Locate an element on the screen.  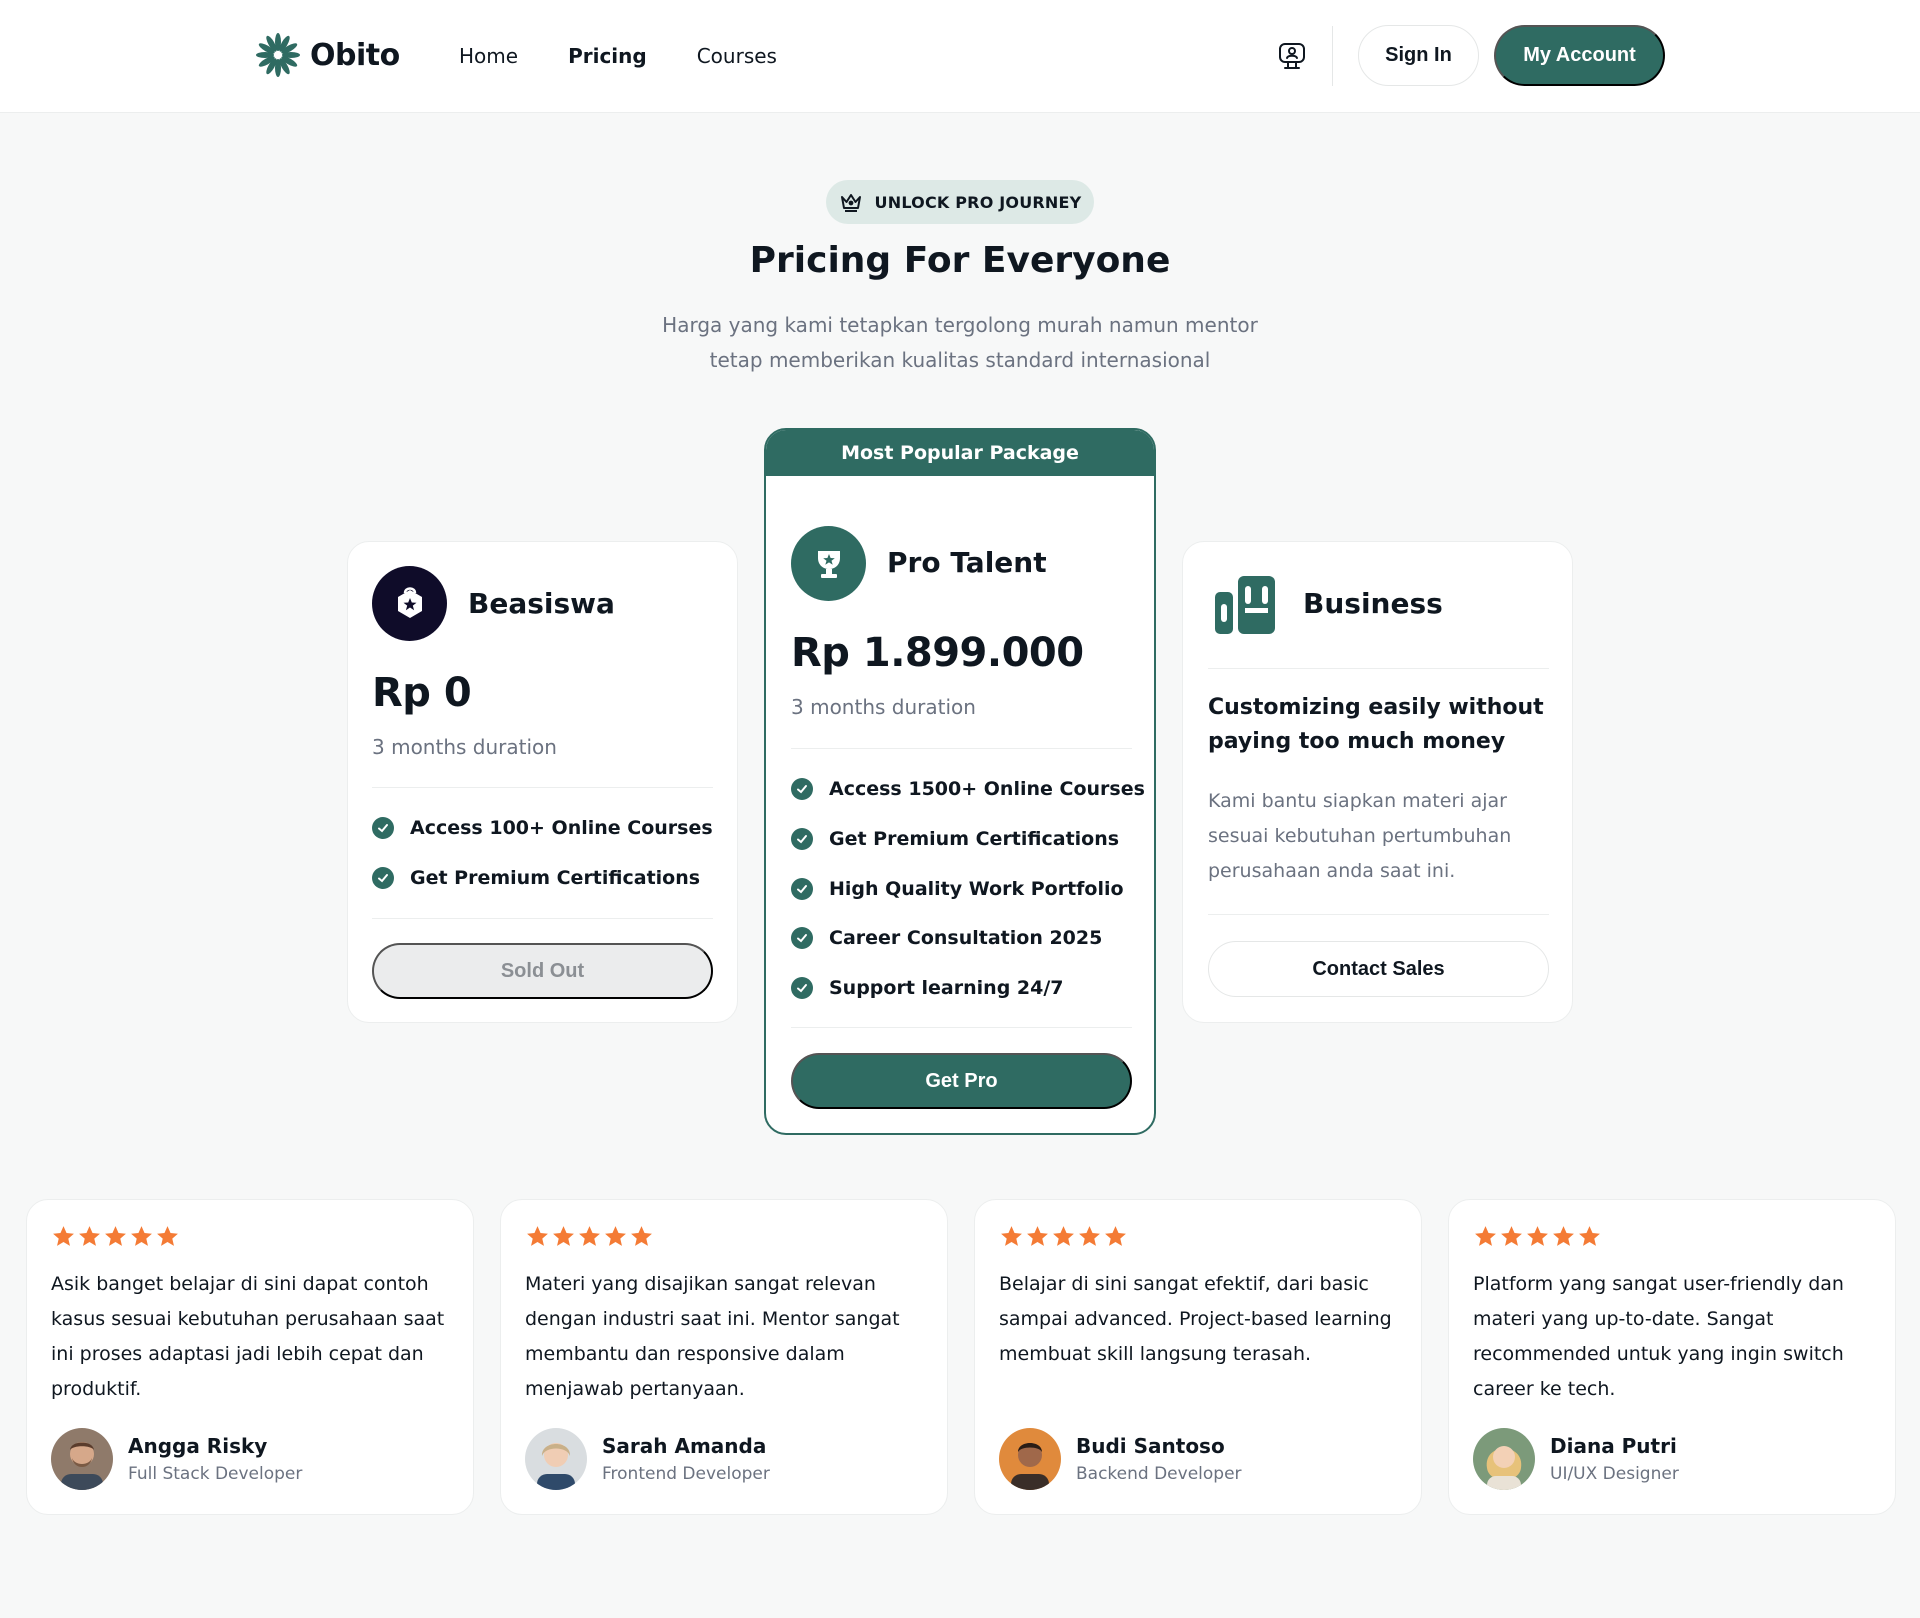
reviewer-role: UI/UX Designer is located at coordinates (1614, 1474).